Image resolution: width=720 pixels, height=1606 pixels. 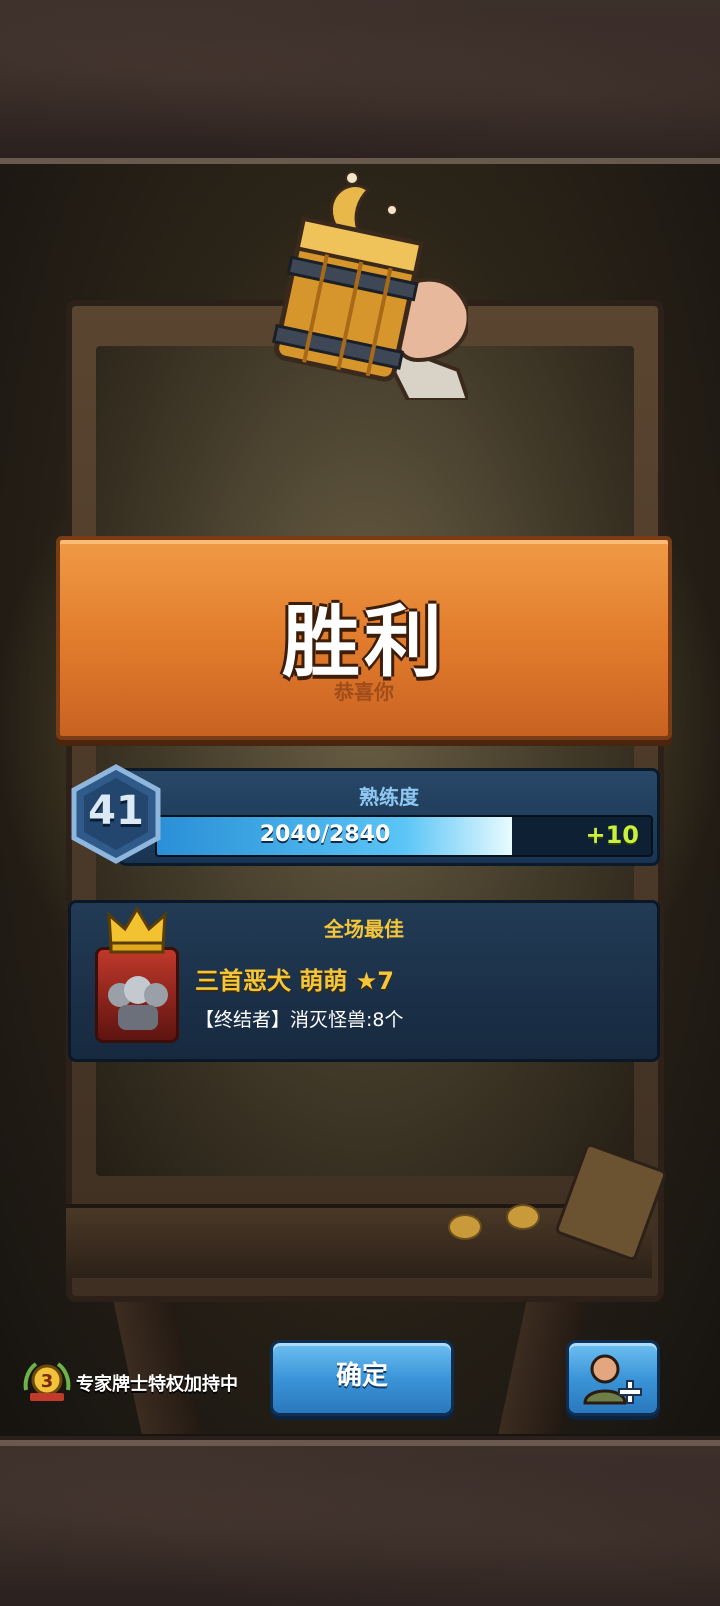 I want to click on add-friend-button, so click(x=613, y=1378).